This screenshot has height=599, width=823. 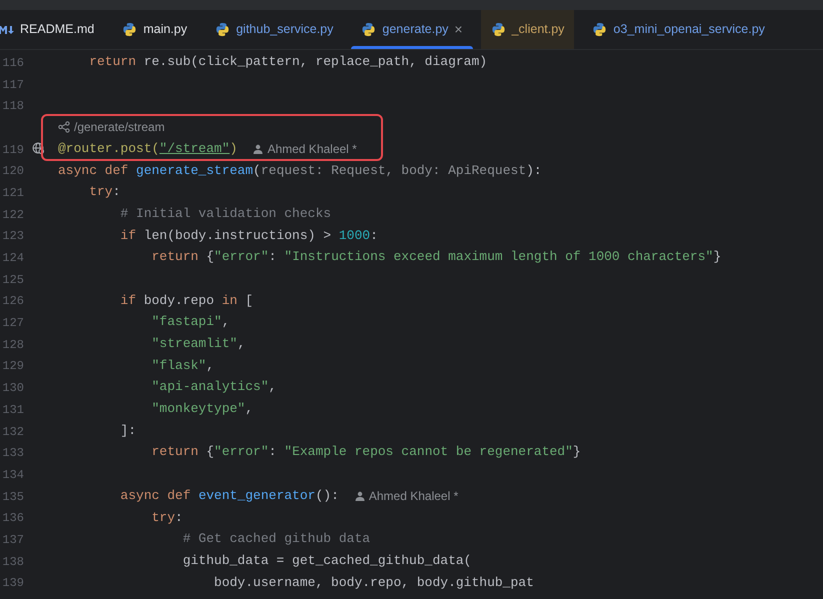 What do you see at coordinates (13, 193) in the screenshot?
I see `line-number: 121` at bounding box center [13, 193].